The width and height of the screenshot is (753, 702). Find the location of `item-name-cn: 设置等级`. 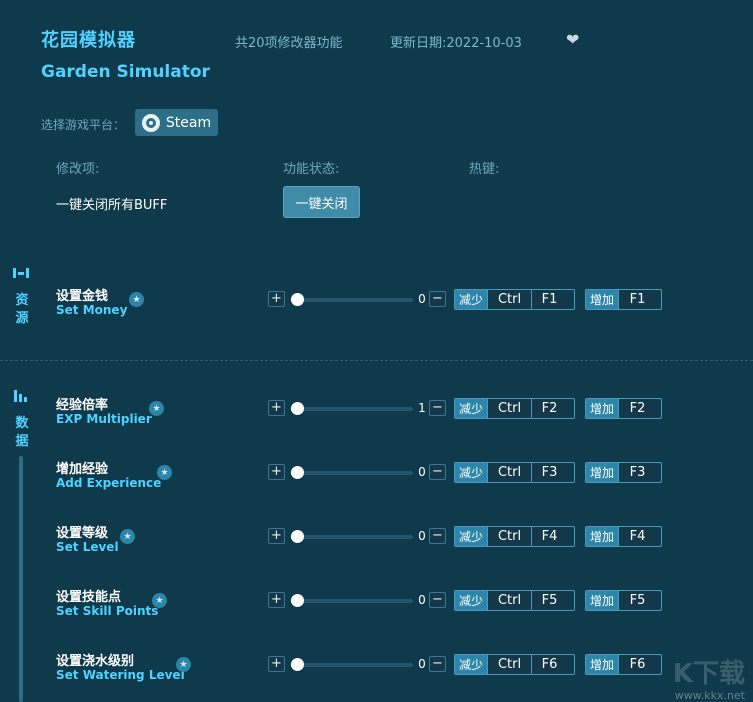

item-name-cn: 设置等级 is located at coordinates (82, 533).